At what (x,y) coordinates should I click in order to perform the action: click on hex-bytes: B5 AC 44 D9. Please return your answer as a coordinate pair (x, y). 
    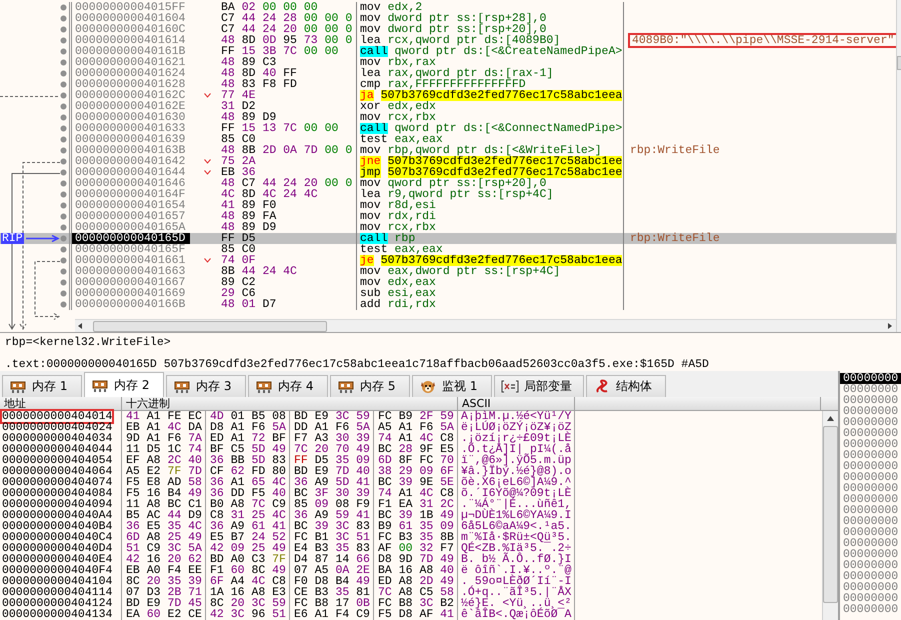
    Looking at the image, I should click on (164, 515).